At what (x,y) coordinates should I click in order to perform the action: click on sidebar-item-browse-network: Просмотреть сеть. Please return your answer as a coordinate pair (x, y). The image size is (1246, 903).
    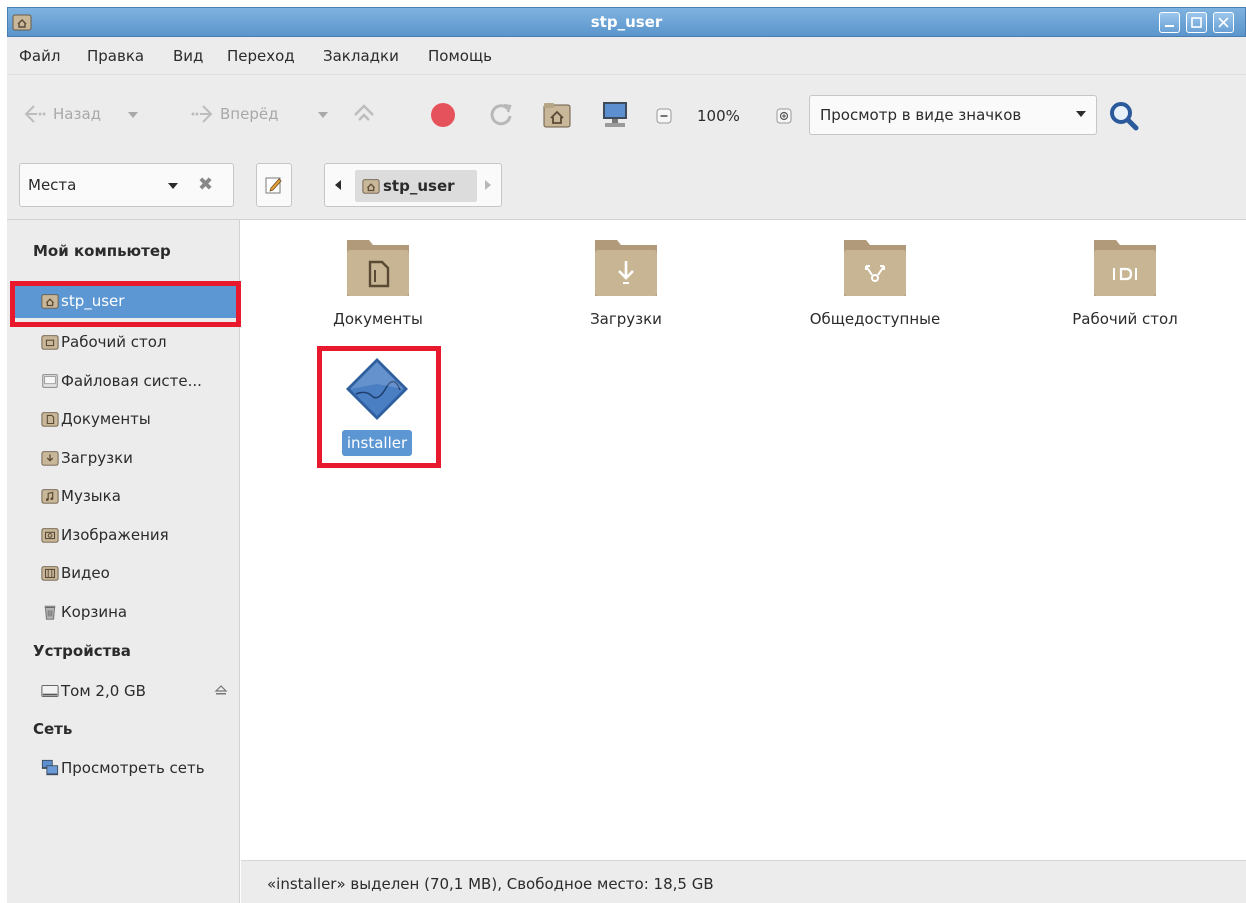
    Looking at the image, I should click on (126, 768).